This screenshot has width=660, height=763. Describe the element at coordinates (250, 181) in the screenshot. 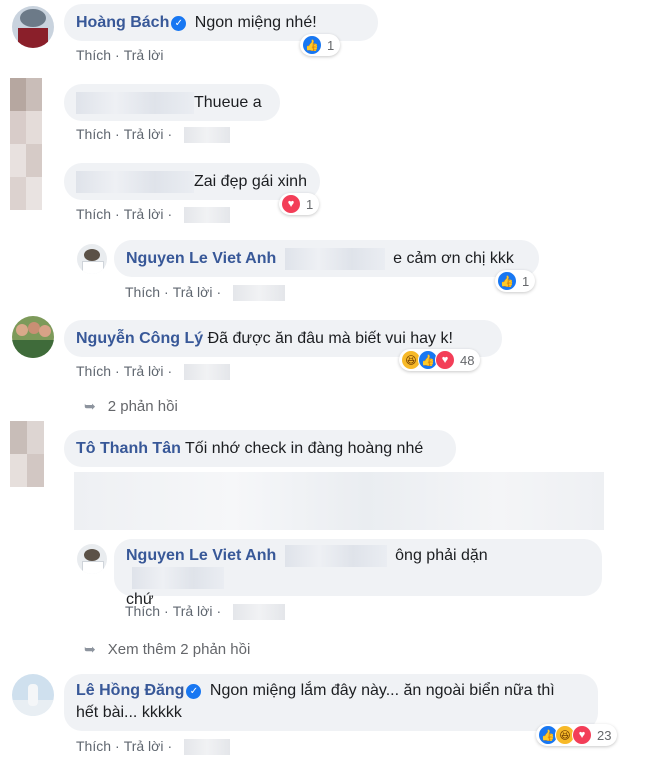

I see `comment-text: Zai đẹp gái xinh` at that location.